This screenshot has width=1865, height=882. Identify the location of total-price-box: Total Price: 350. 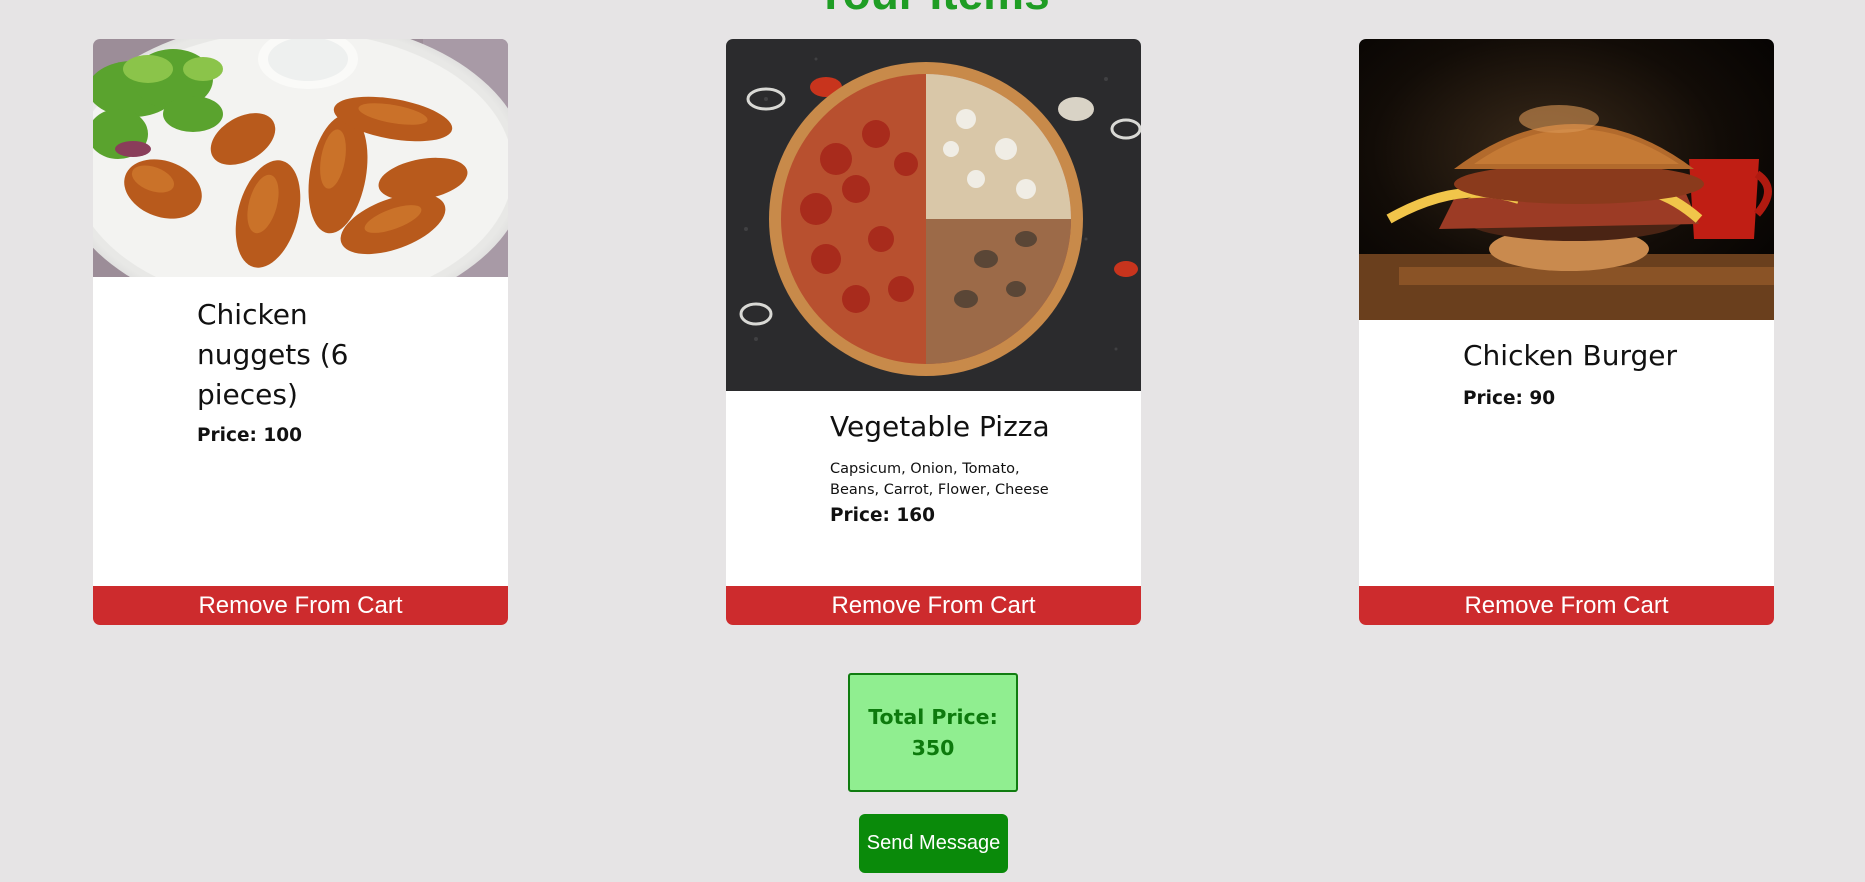
(933, 732).